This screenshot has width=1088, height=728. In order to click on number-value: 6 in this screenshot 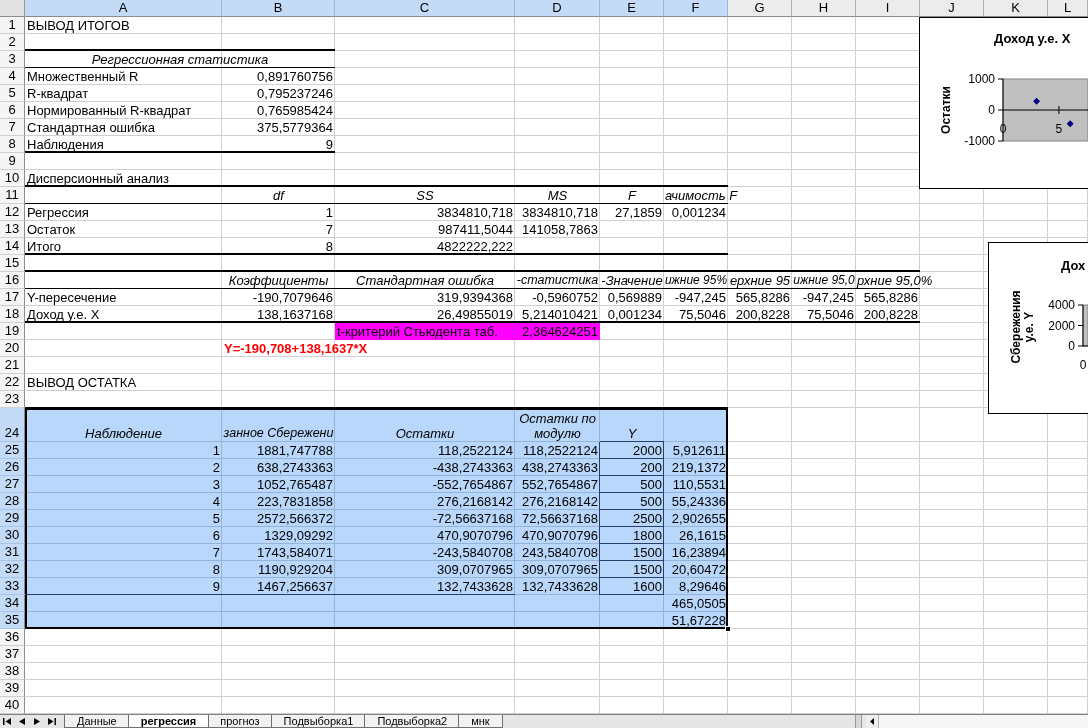, I will do `click(216, 535)`.